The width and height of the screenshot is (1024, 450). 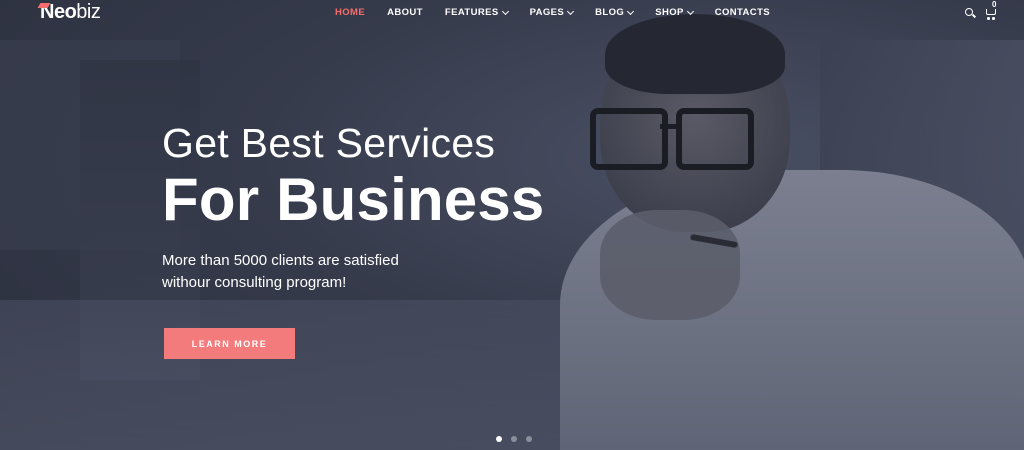 I want to click on nav-label: HOME, so click(x=350, y=12).